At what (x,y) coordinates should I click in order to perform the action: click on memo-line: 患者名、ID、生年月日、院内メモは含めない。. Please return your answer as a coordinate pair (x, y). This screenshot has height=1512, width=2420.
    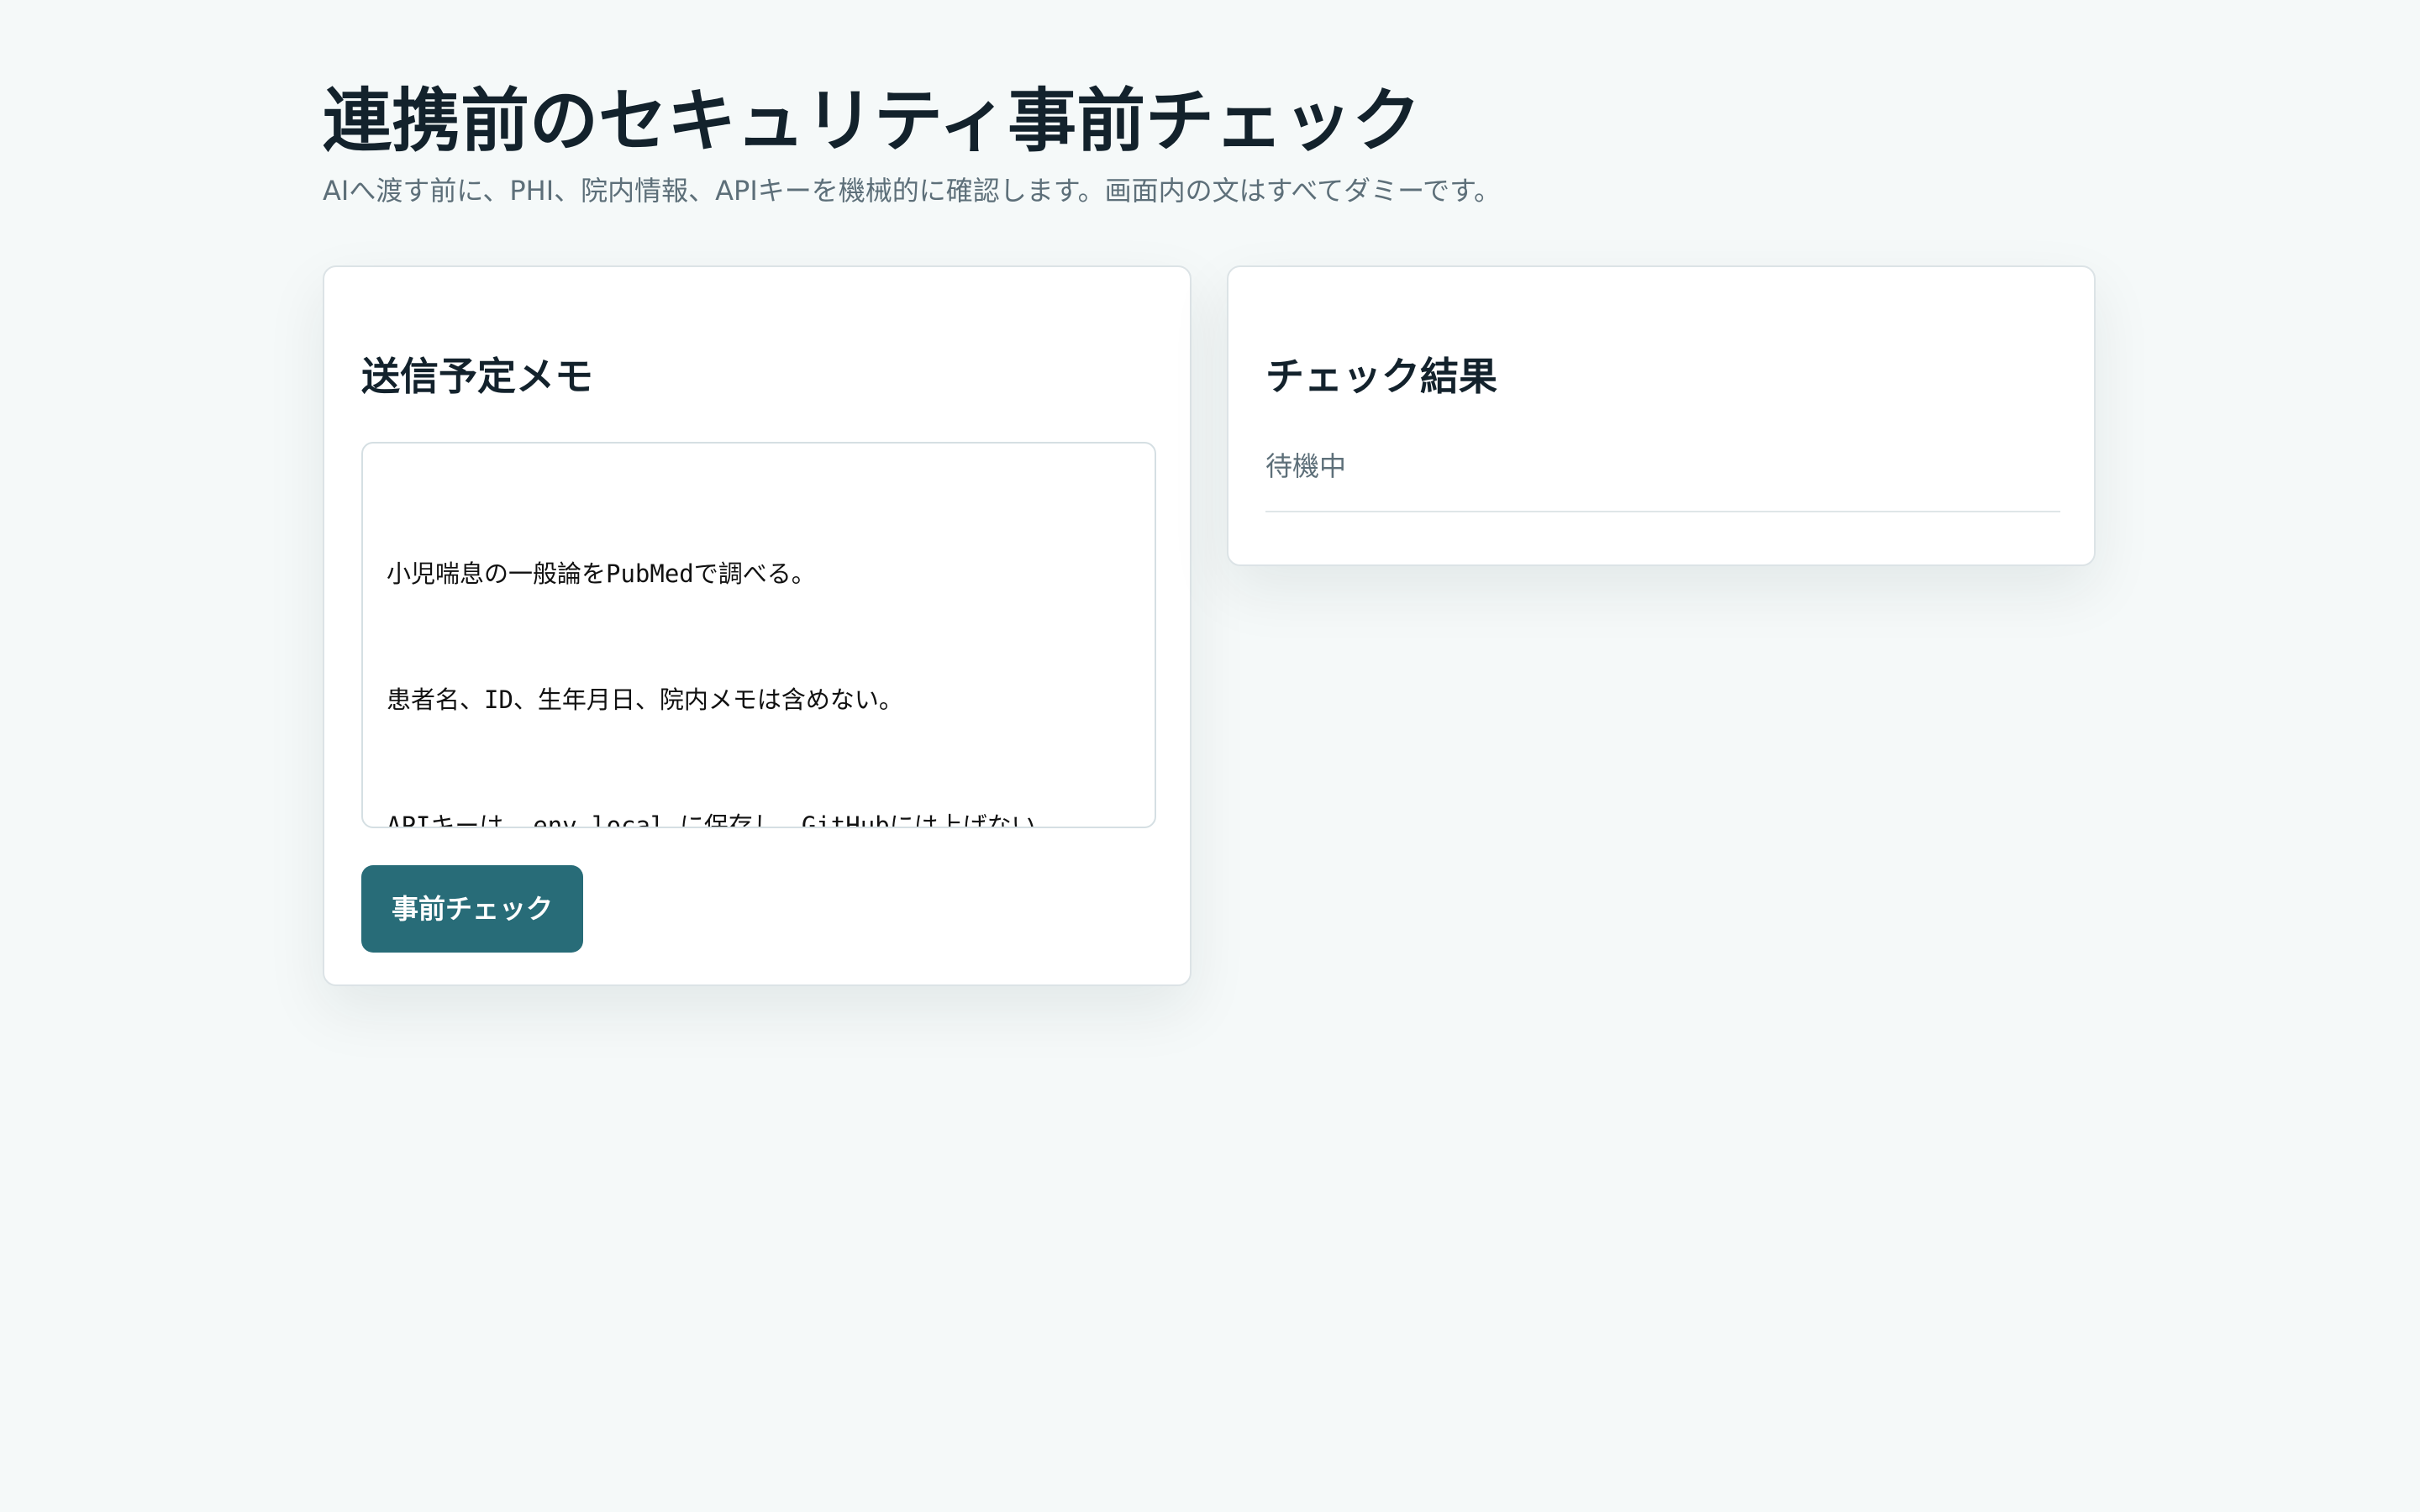
    Looking at the image, I should click on (645, 699).